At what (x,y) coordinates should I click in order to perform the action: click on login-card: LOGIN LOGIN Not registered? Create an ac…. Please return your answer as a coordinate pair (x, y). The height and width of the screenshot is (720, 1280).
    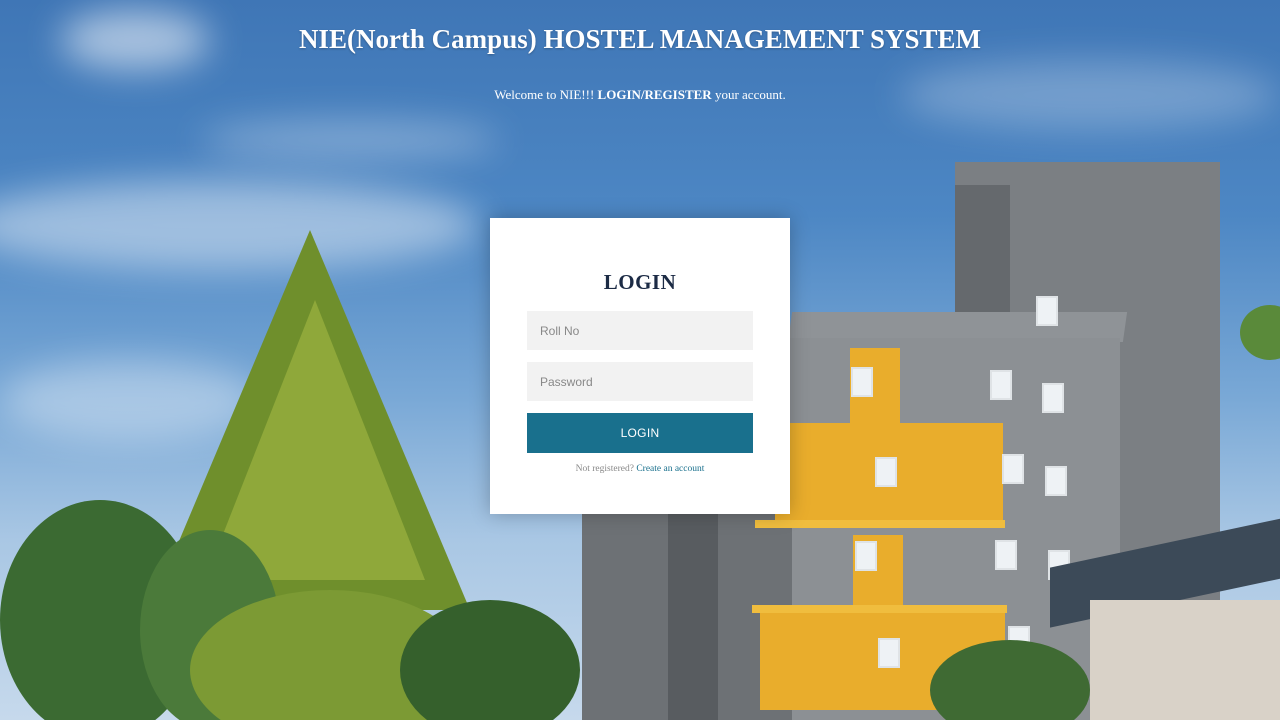
    Looking at the image, I should click on (640, 366).